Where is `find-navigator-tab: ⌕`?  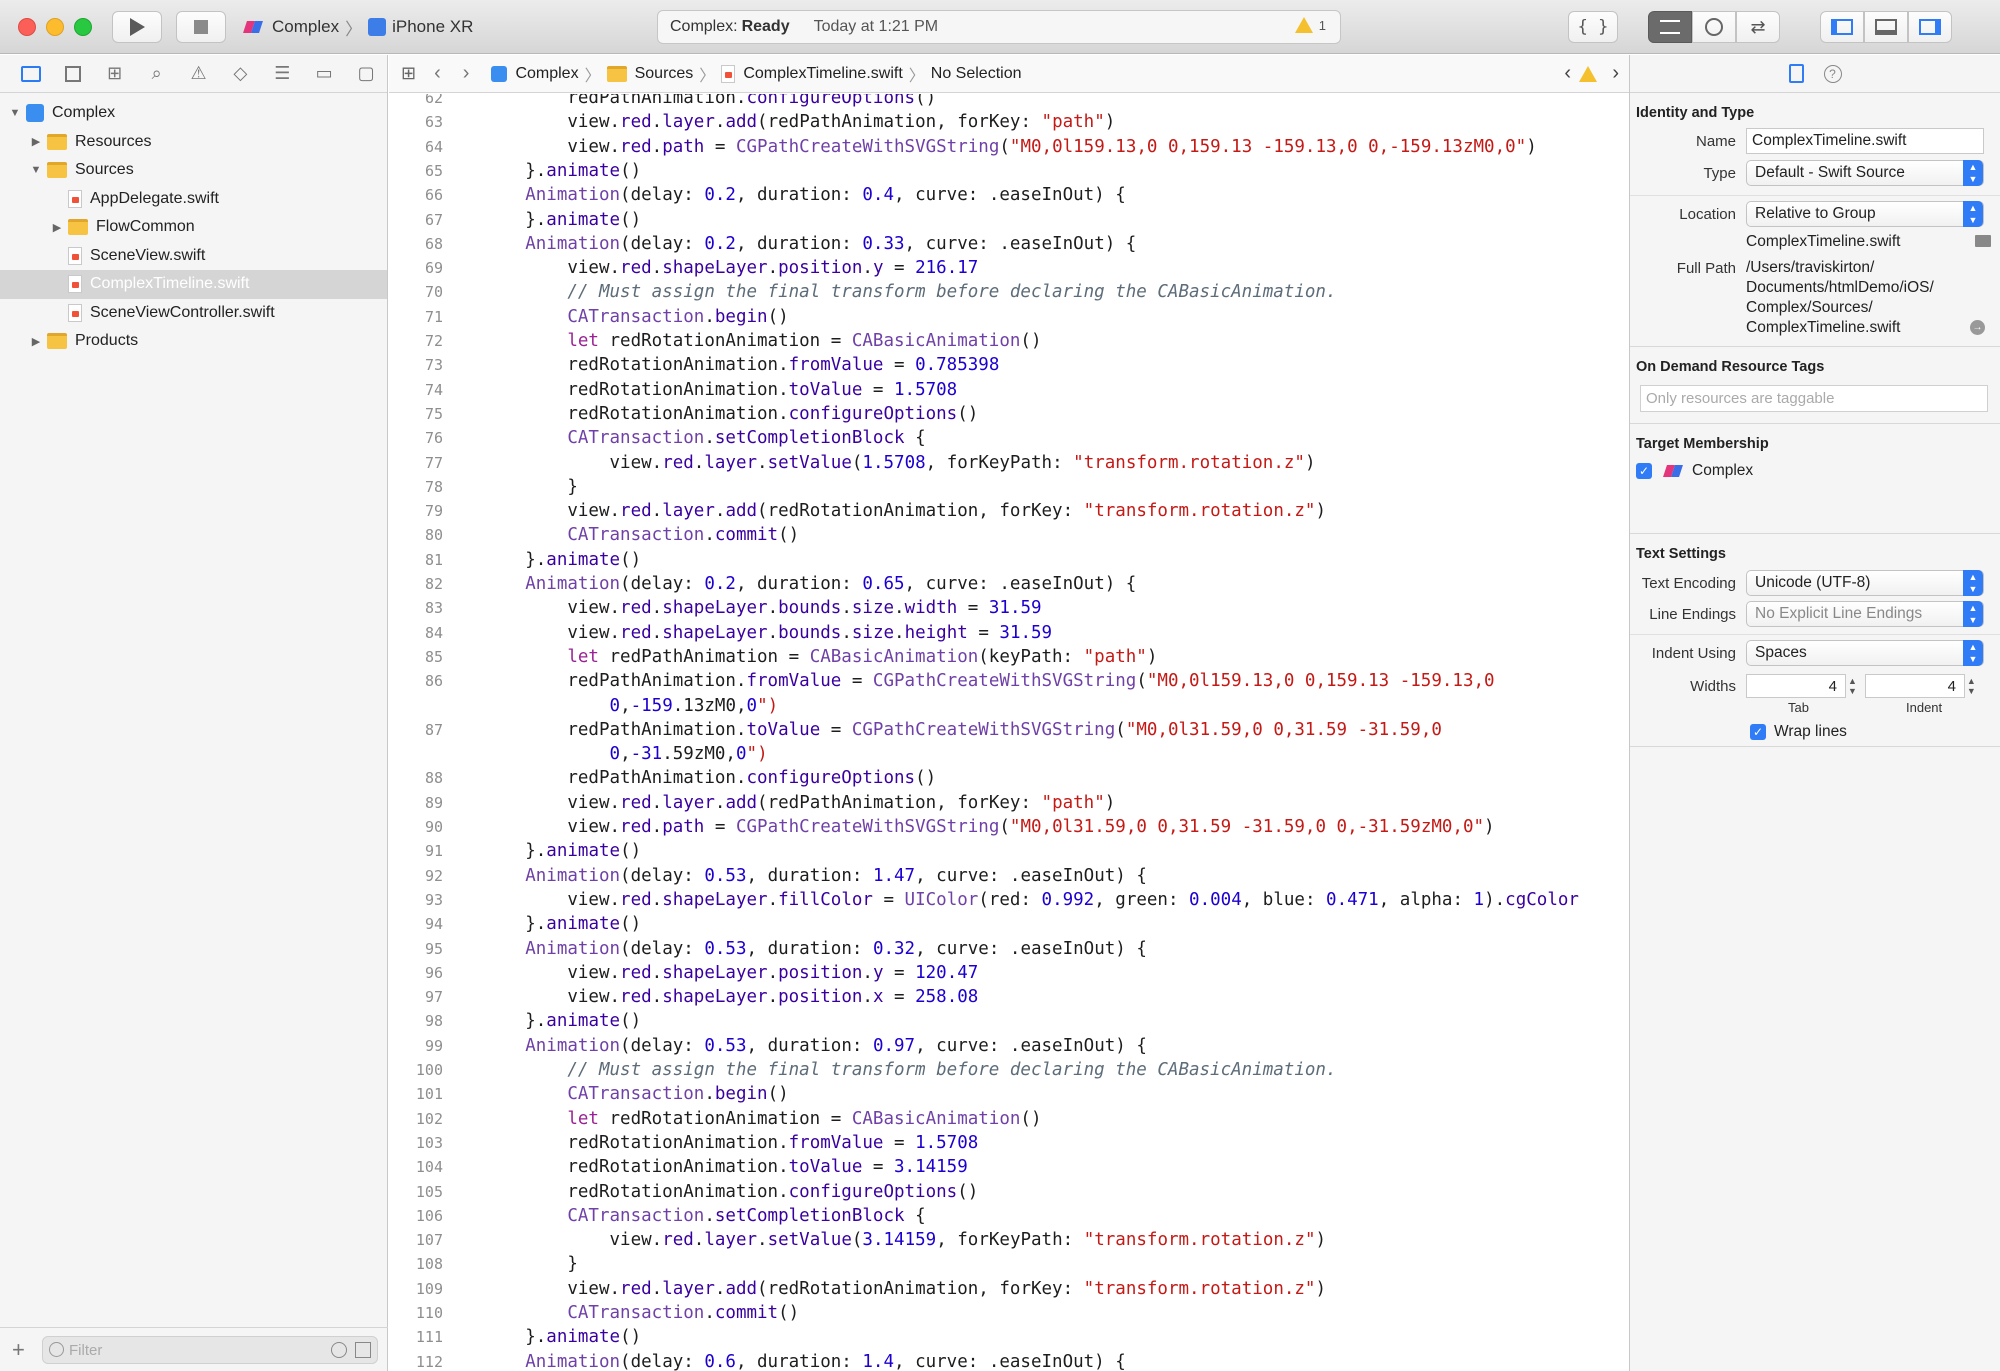 find-navigator-tab: ⌕ is located at coordinates (157, 74).